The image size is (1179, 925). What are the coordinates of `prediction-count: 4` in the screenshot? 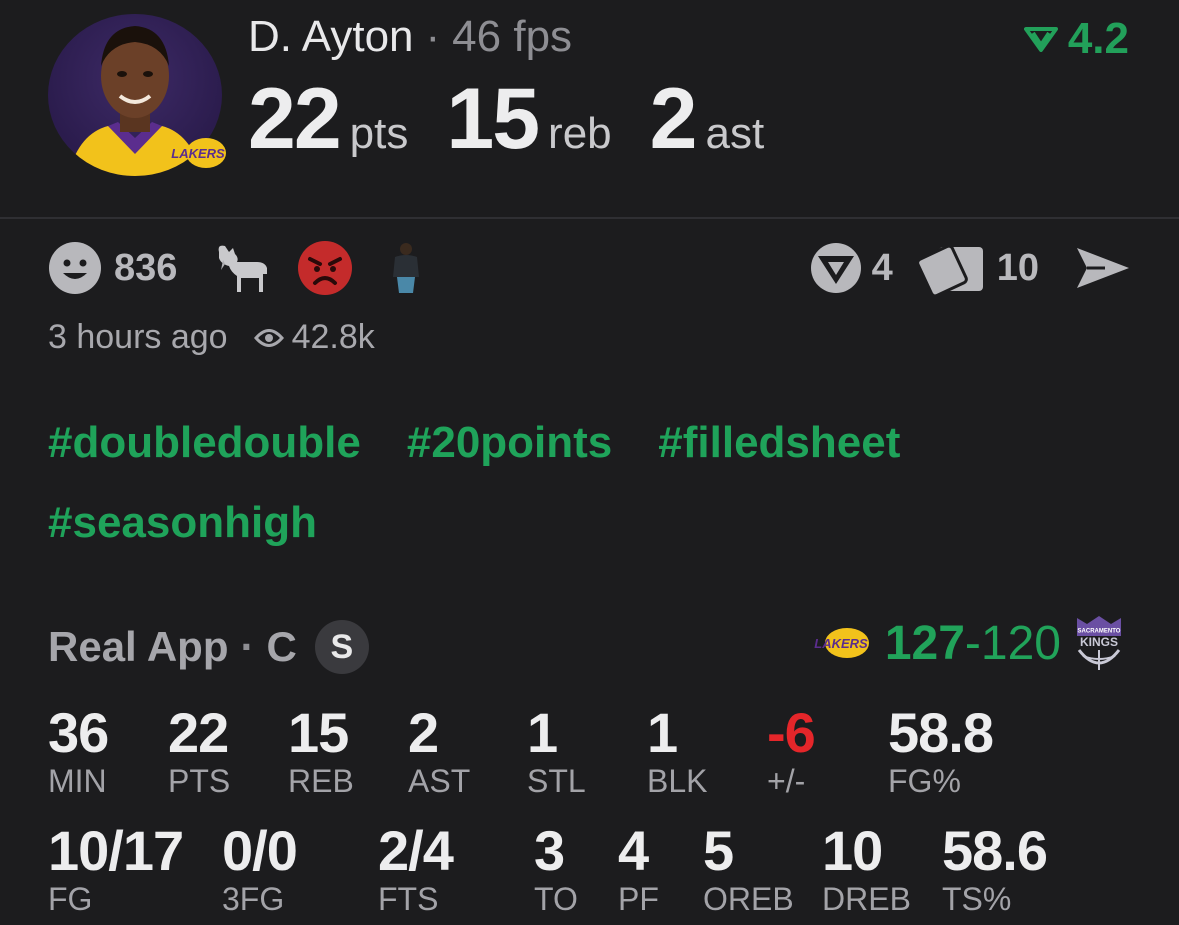 It's located at (882, 267).